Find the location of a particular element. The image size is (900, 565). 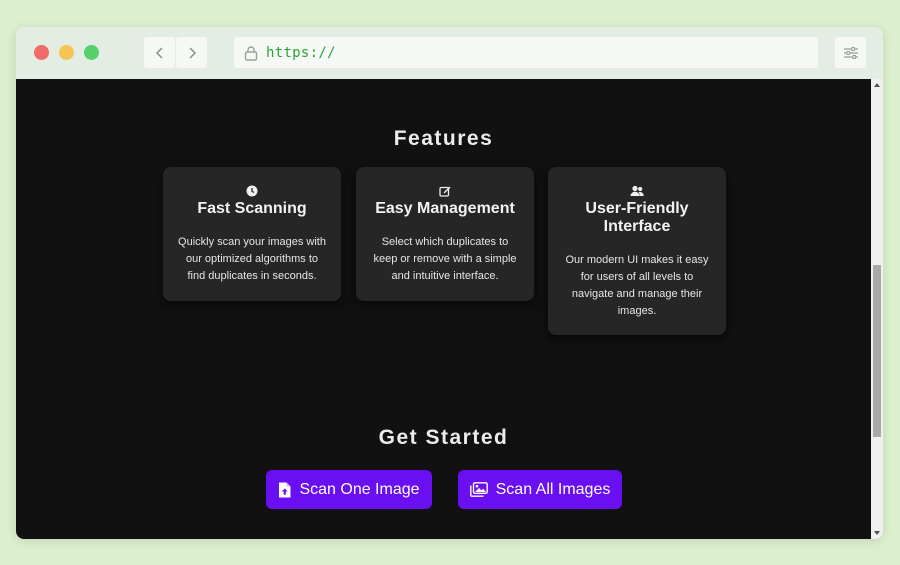

forward-chevron-icon is located at coordinates (192, 52).